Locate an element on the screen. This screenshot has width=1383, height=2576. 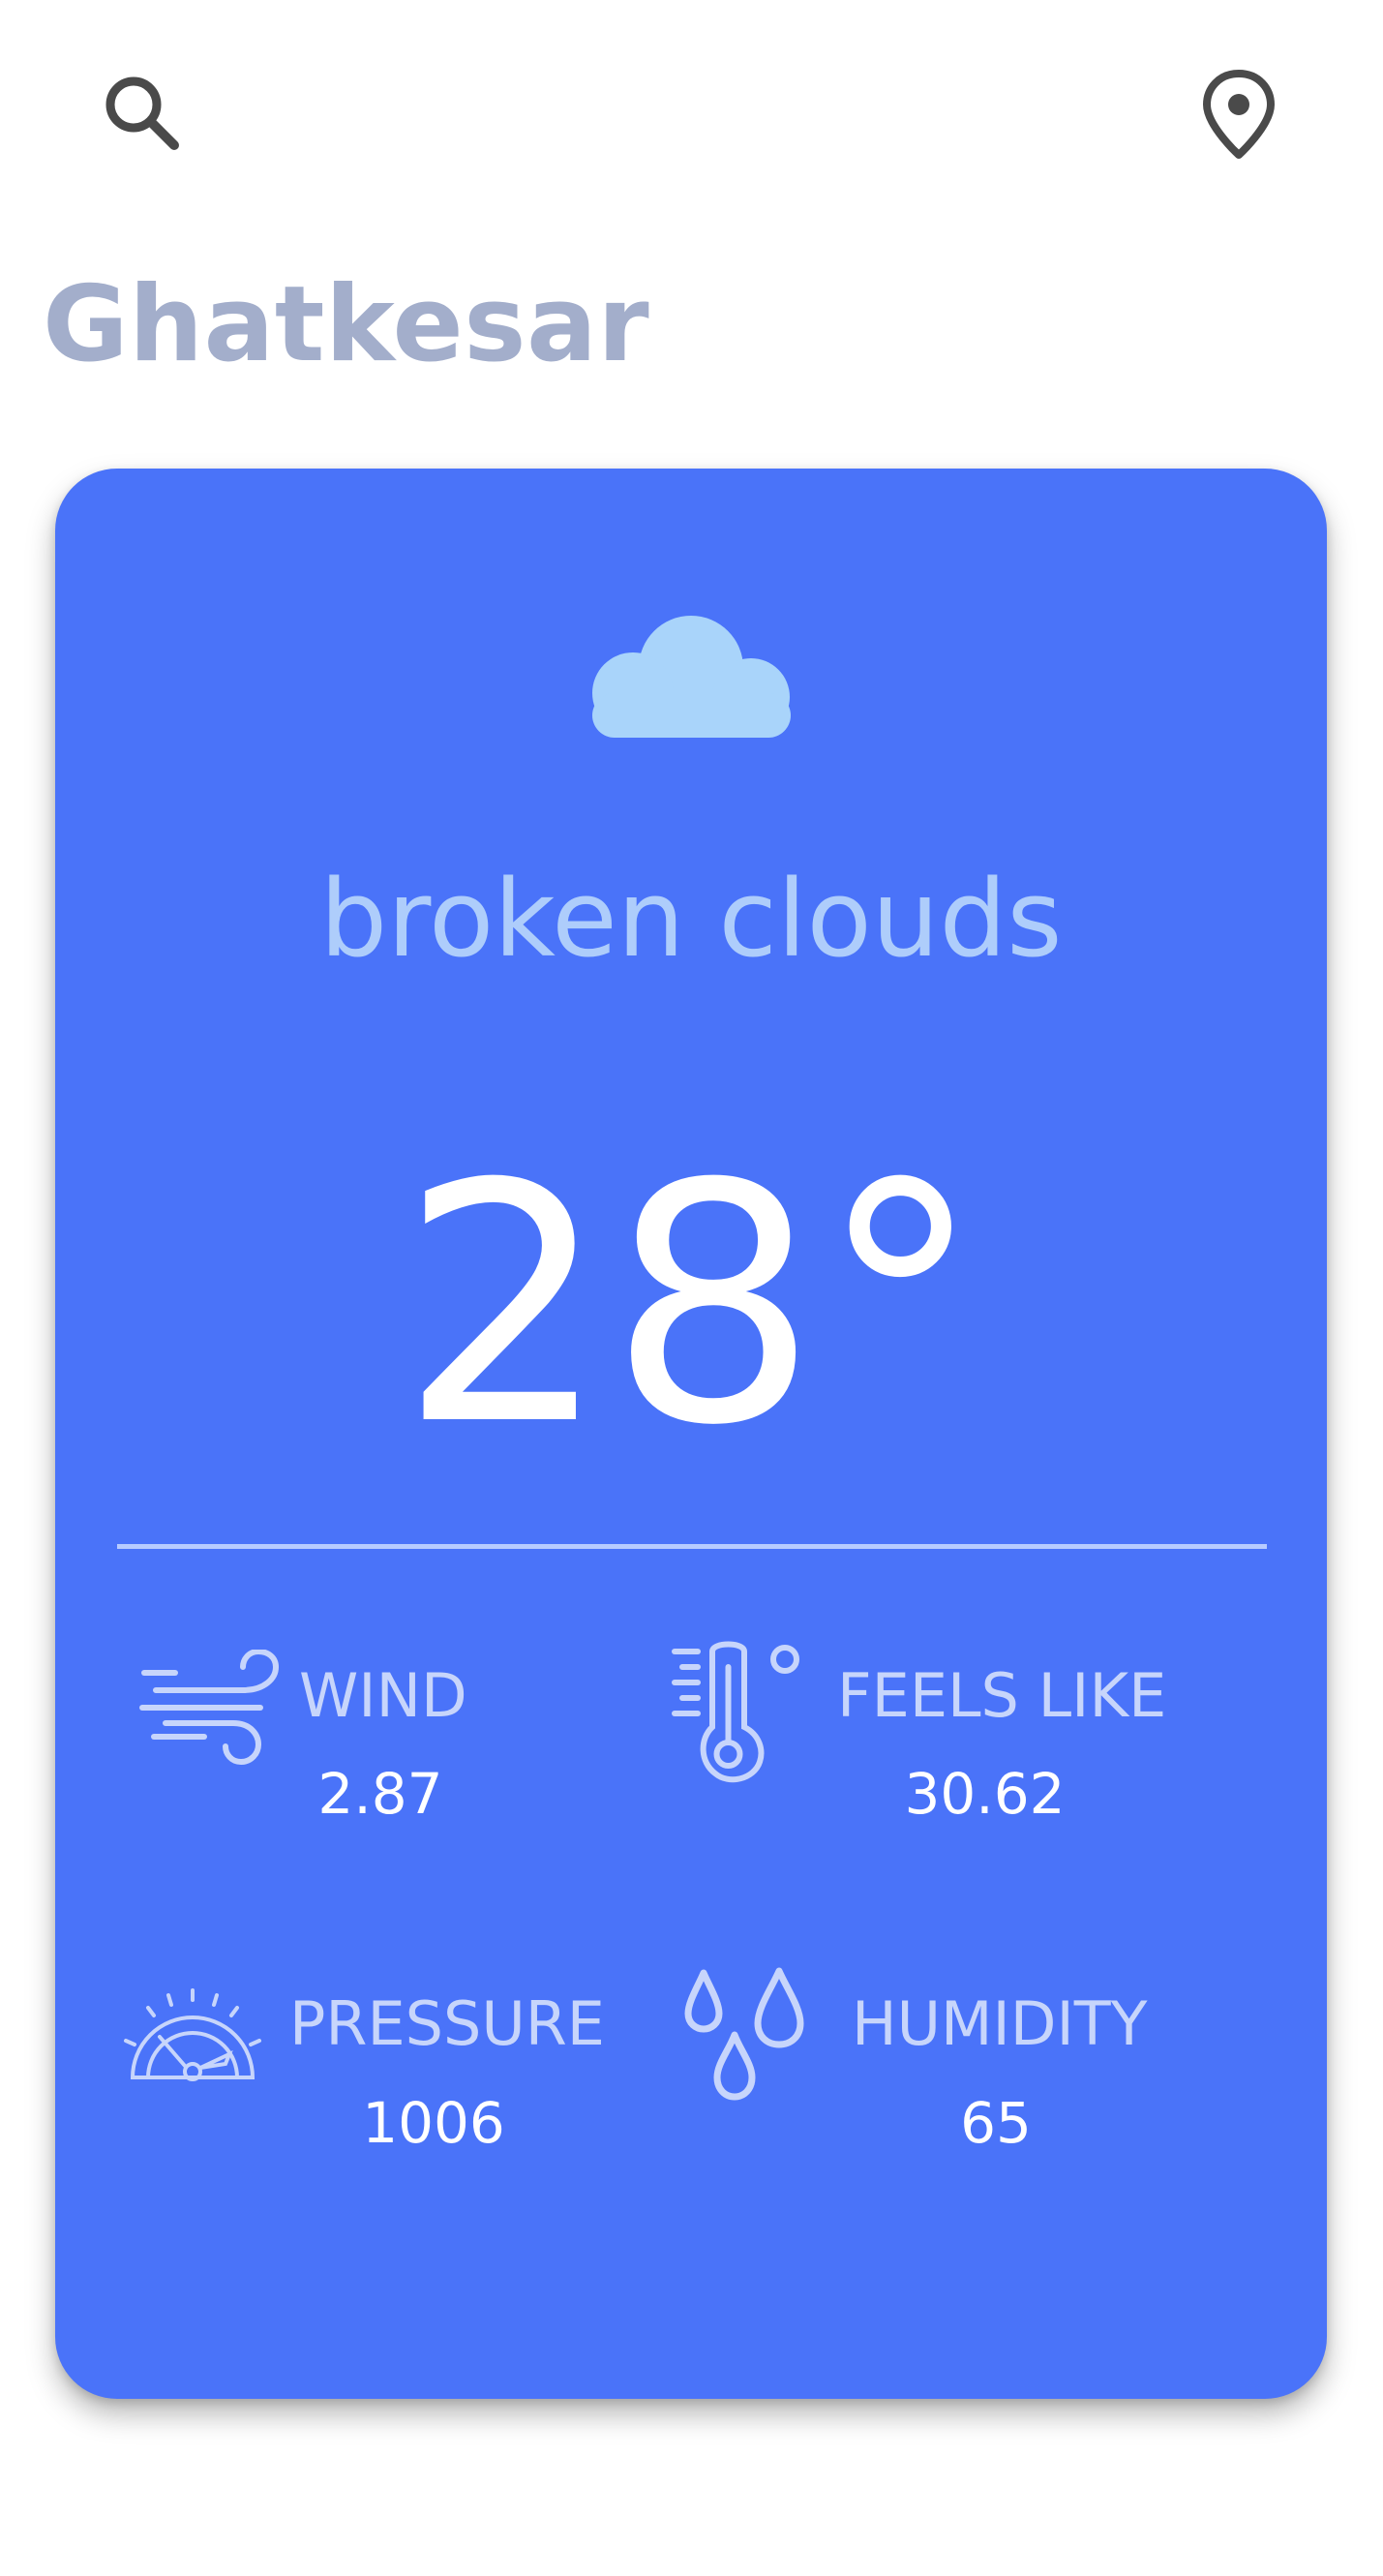
pressure-label: PRESSURE is located at coordinates (447, 2023).